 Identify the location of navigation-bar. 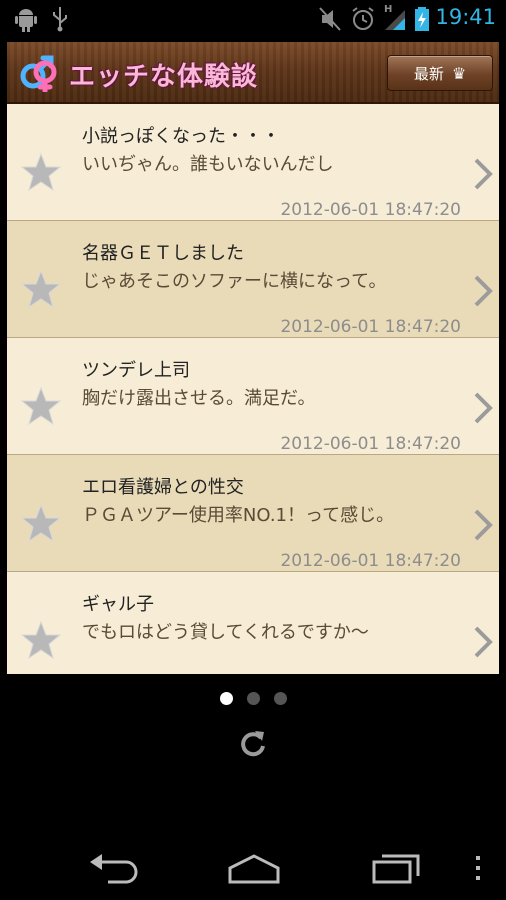
(253, 870).